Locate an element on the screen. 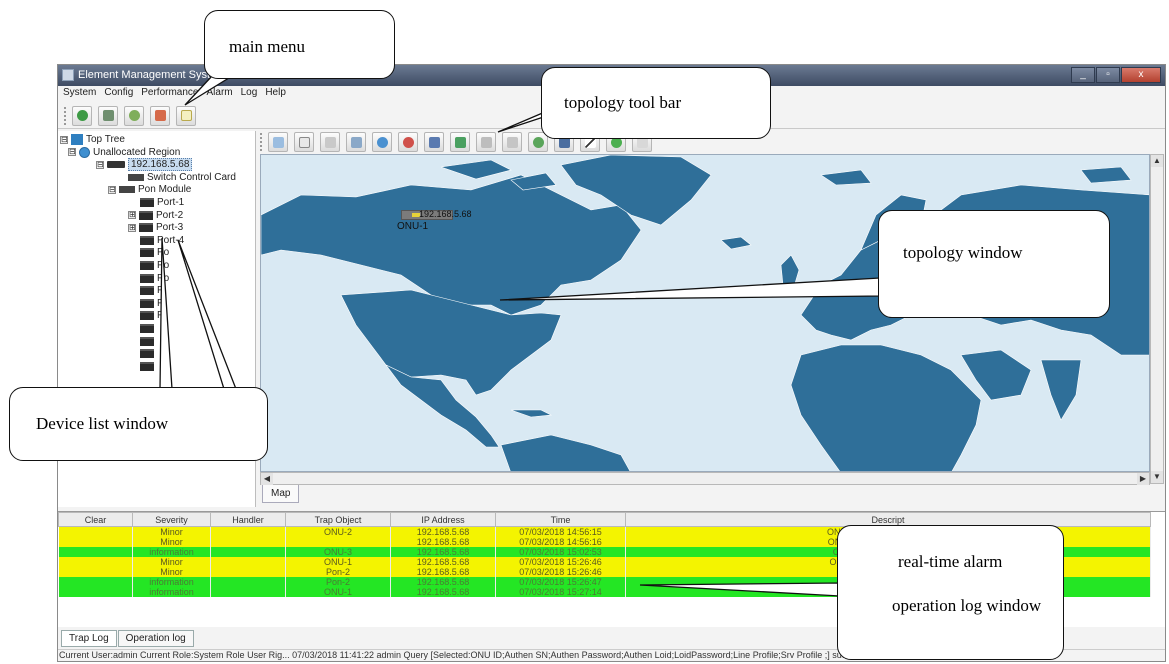 Image resolution: width=1169 pixels, height=664 pixels. scroll-up-arrow-icon: ▲ is located at coordinates (1157, 161).